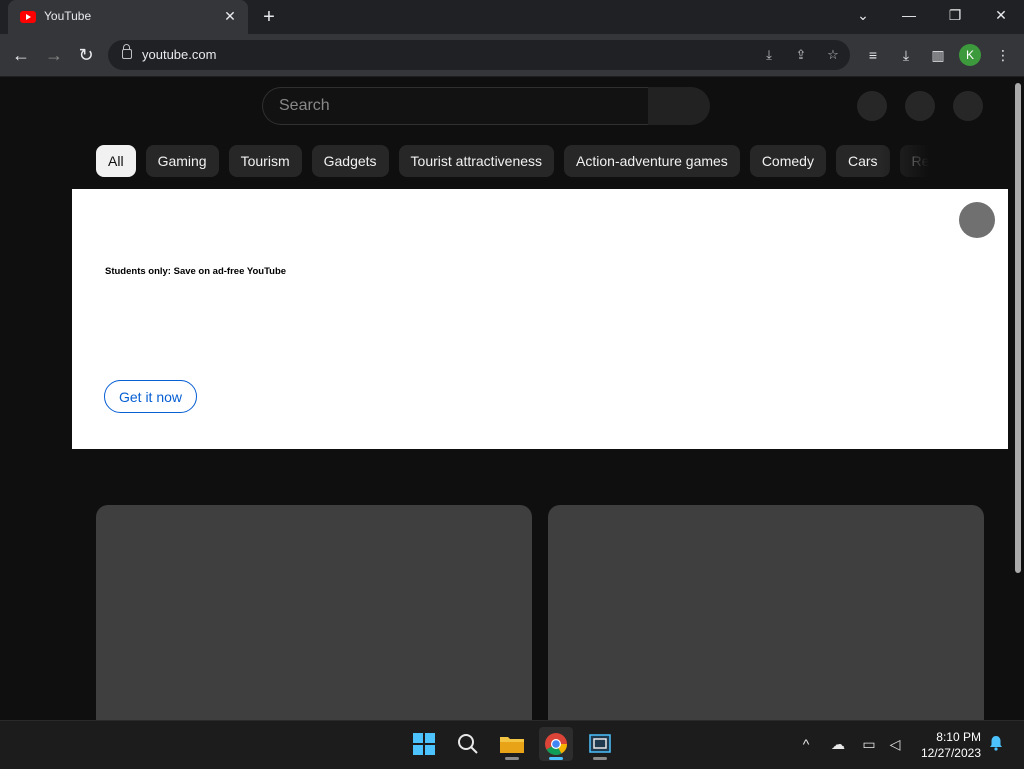 The image size is (1024, 769). What do you see at coordinates (787, 161) in the screenshot?
I see `chip-comedy: Comedy` at bounding box center [787, 161].